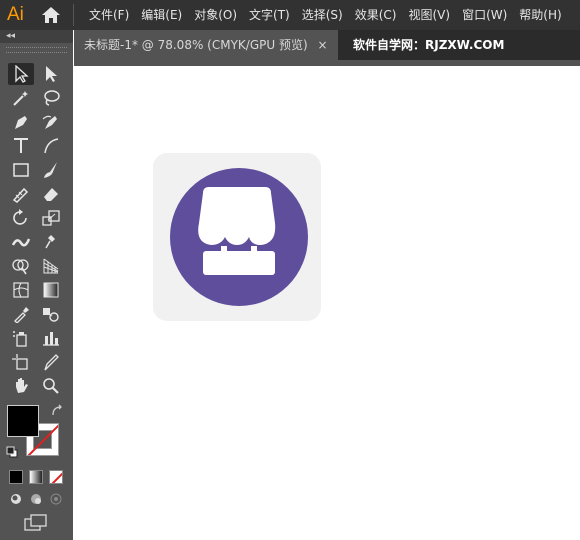  Describe the element at coordinates (36, 477) in the screenshot. I see `gradient-mode-button` at that location.